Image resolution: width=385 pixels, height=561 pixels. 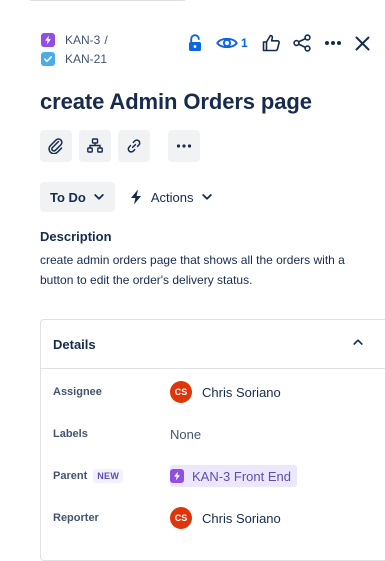 I want to click on reporter-value: CS Chris Soriano, so click(x=225, y=518).